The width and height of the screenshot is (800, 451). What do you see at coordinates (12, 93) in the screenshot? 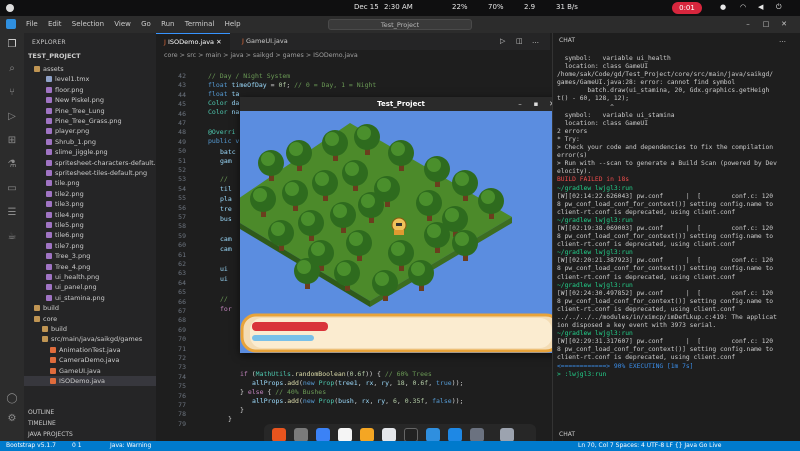
I see `source-control-icon: ⑂` at bounding box center [12, 93].